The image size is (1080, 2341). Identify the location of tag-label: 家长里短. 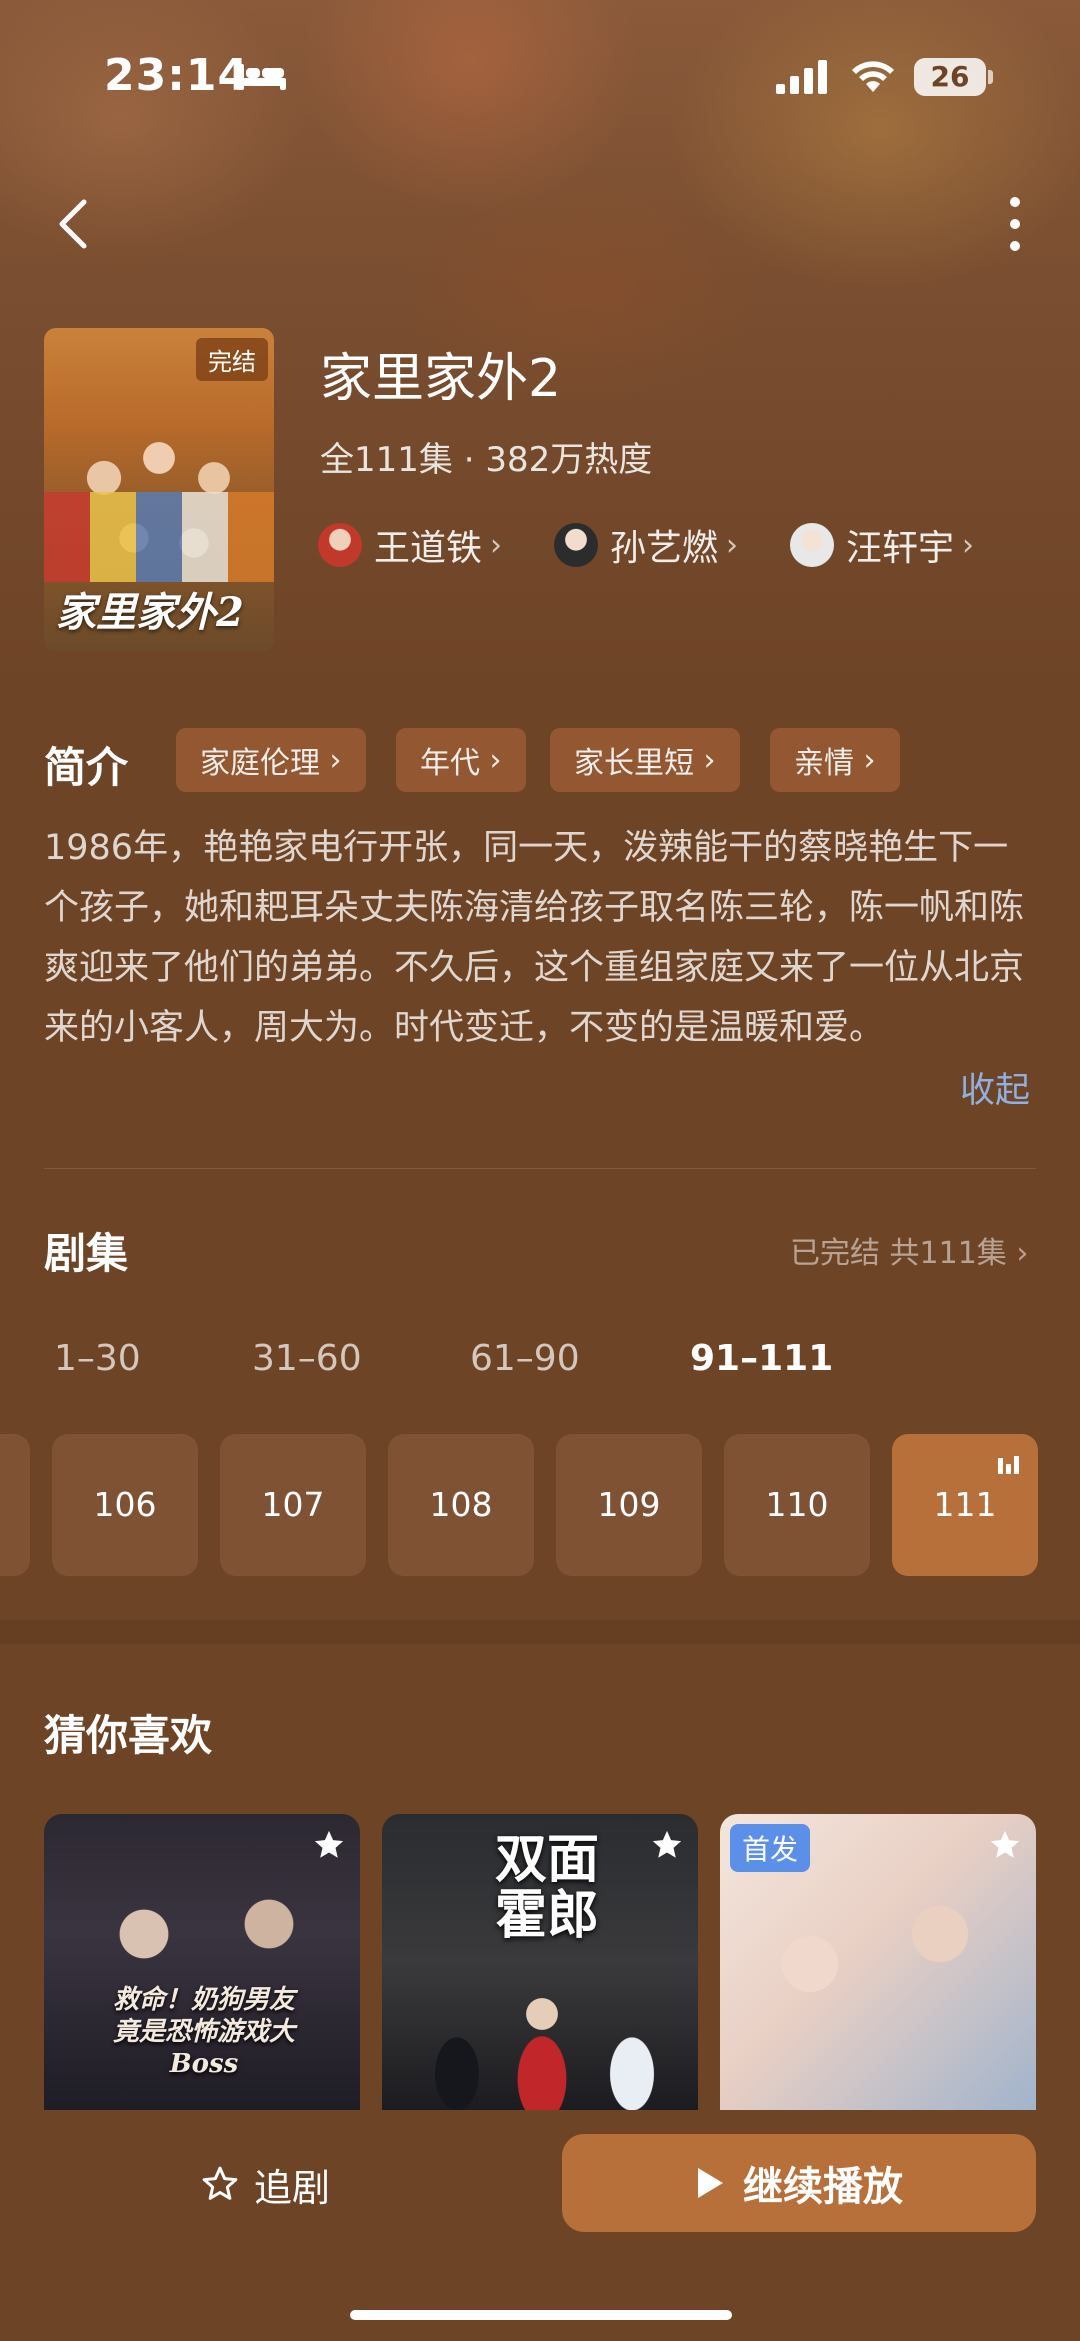
(634, 763).